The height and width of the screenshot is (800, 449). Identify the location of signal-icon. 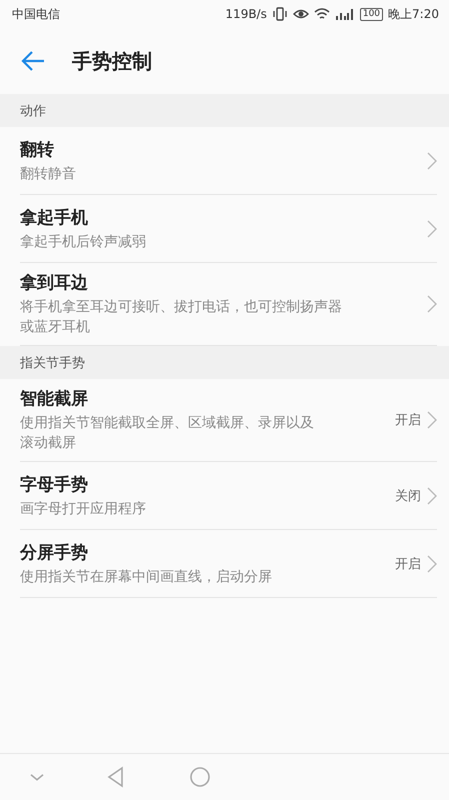
(344, 14).